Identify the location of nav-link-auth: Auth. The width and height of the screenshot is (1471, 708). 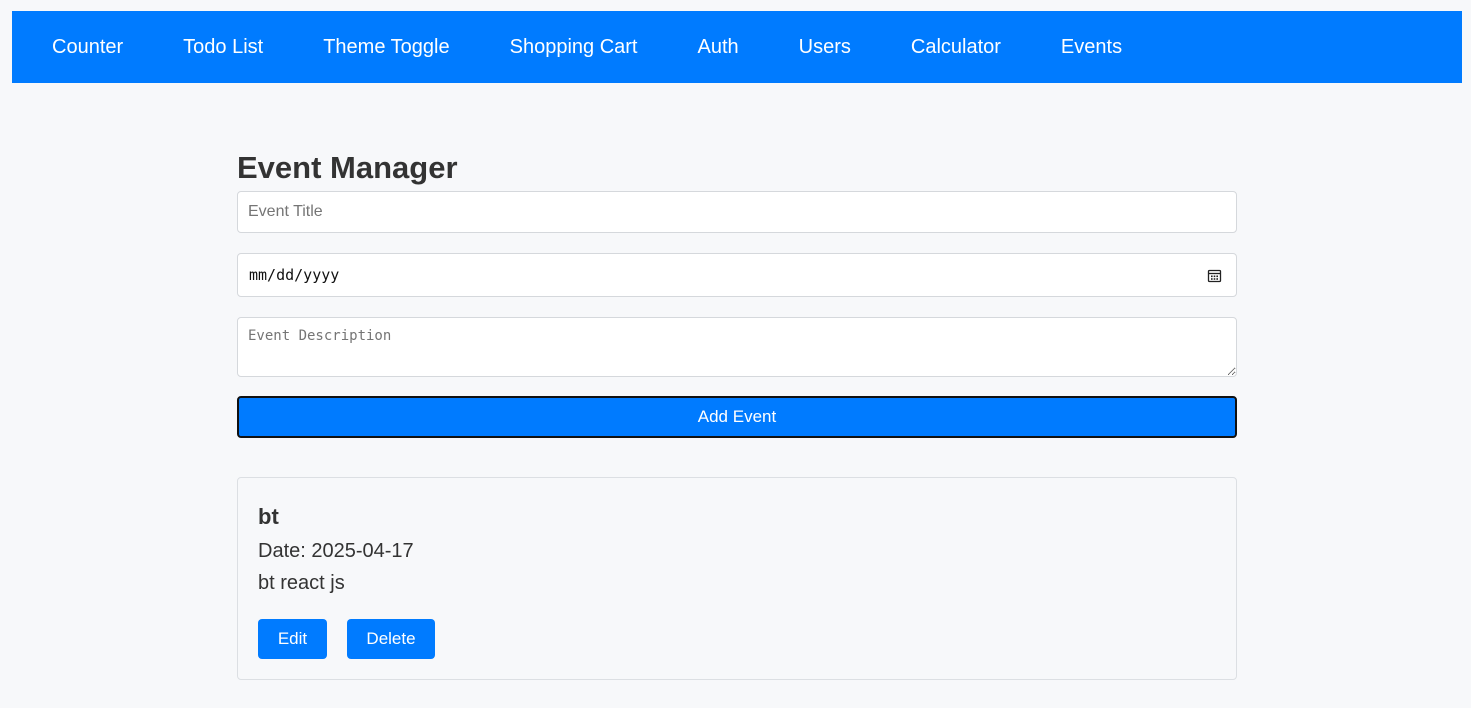
(717, 47).